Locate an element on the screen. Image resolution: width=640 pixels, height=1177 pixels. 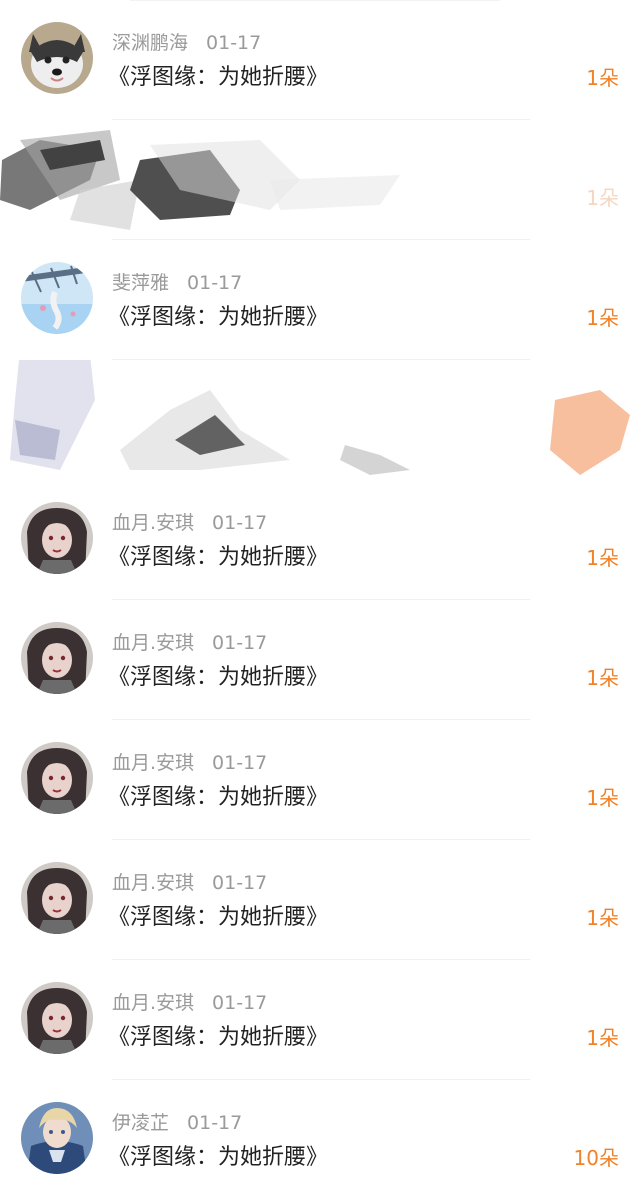
user-name: 斐萍雅 is located at coordinates (140, 283).